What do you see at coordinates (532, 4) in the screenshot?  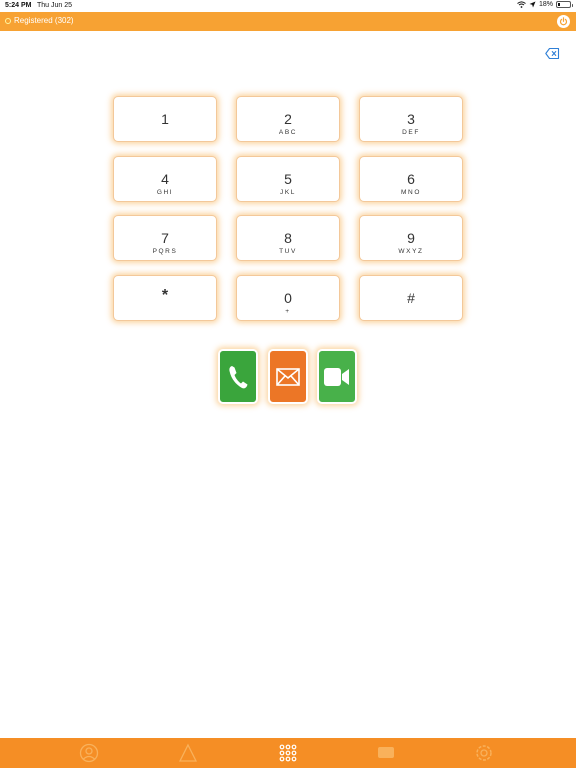 I see `location-arrow-icon` at bounding box center [532, 4].